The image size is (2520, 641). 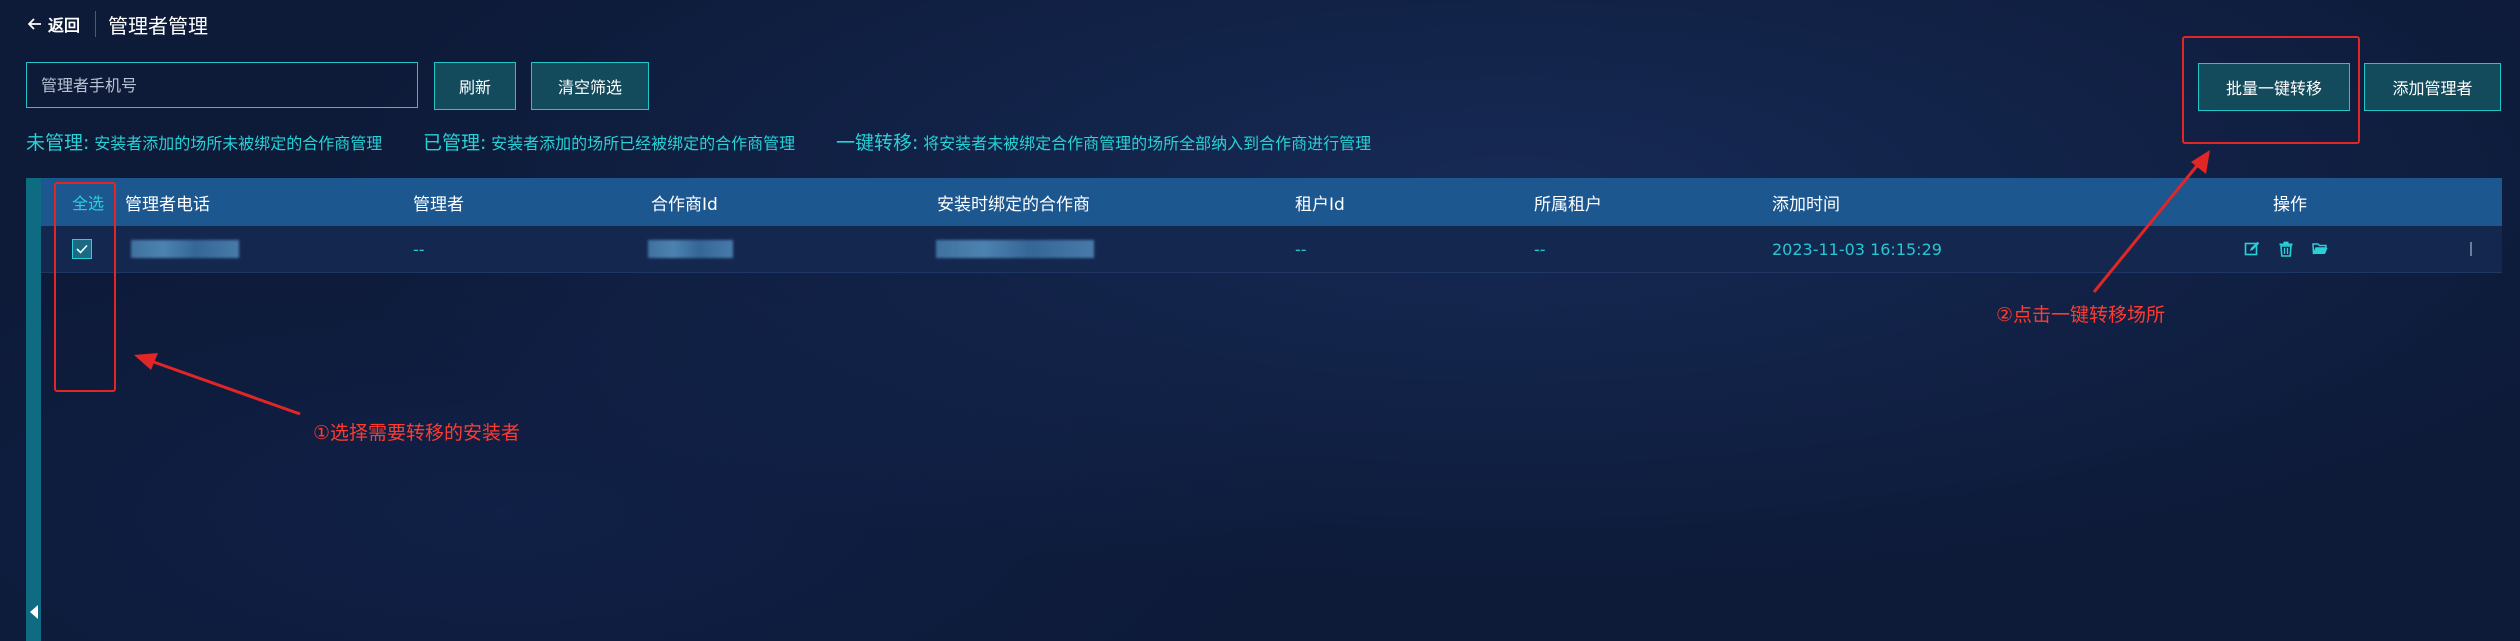 What do you see at coordinates (417, 433) in the screenshot?
I see `annotation-step1-text: ①选择需要转移的安装者` at bounding box center [417, 433].